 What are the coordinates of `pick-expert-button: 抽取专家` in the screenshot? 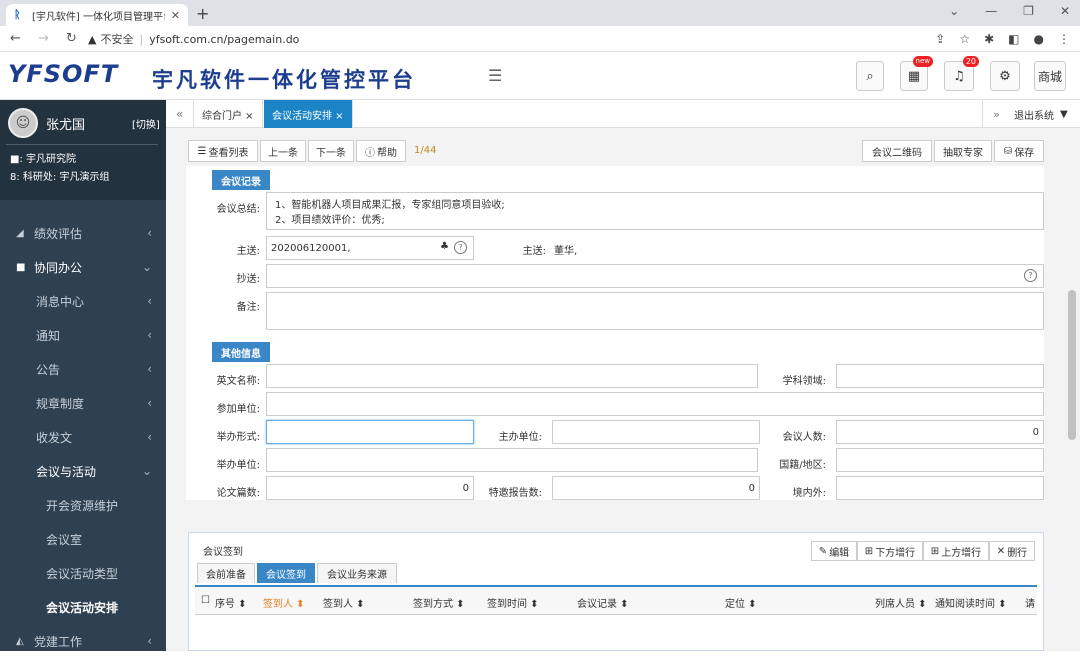 It's located at (963, 151).